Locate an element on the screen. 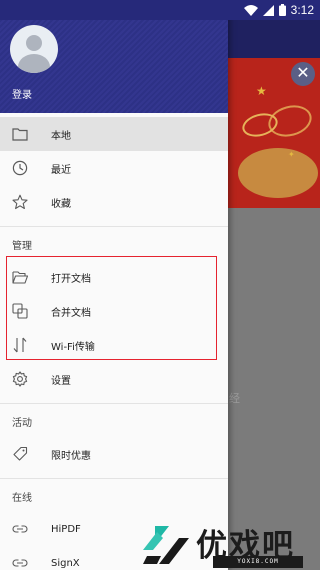 This screenshot has height=570, width=320. login-link: 登录 is located at coordinates (22, 93).